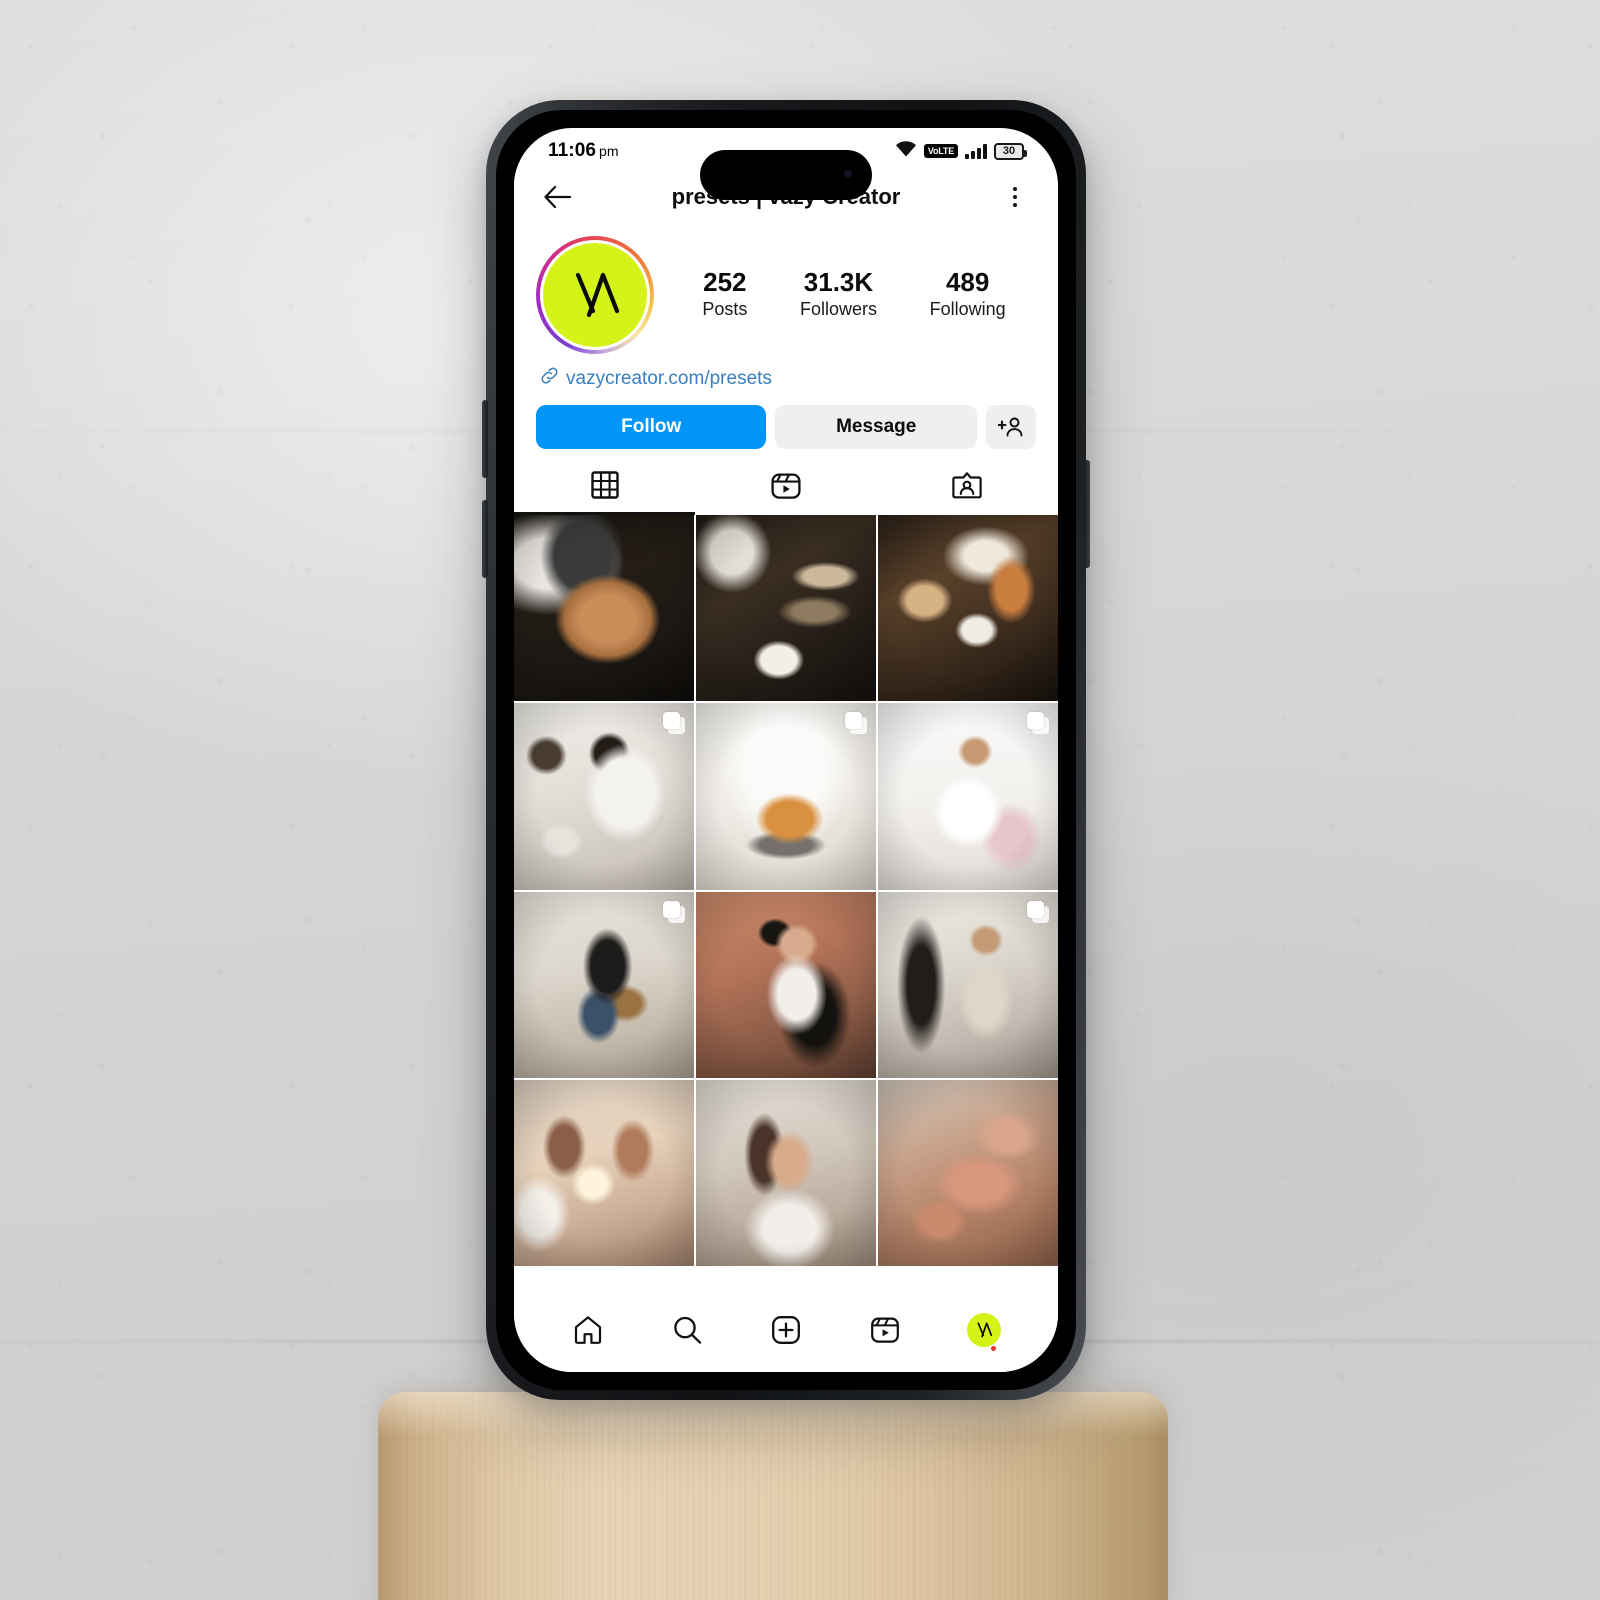  I want to click on bottom-navigation, so click(786, 1335).